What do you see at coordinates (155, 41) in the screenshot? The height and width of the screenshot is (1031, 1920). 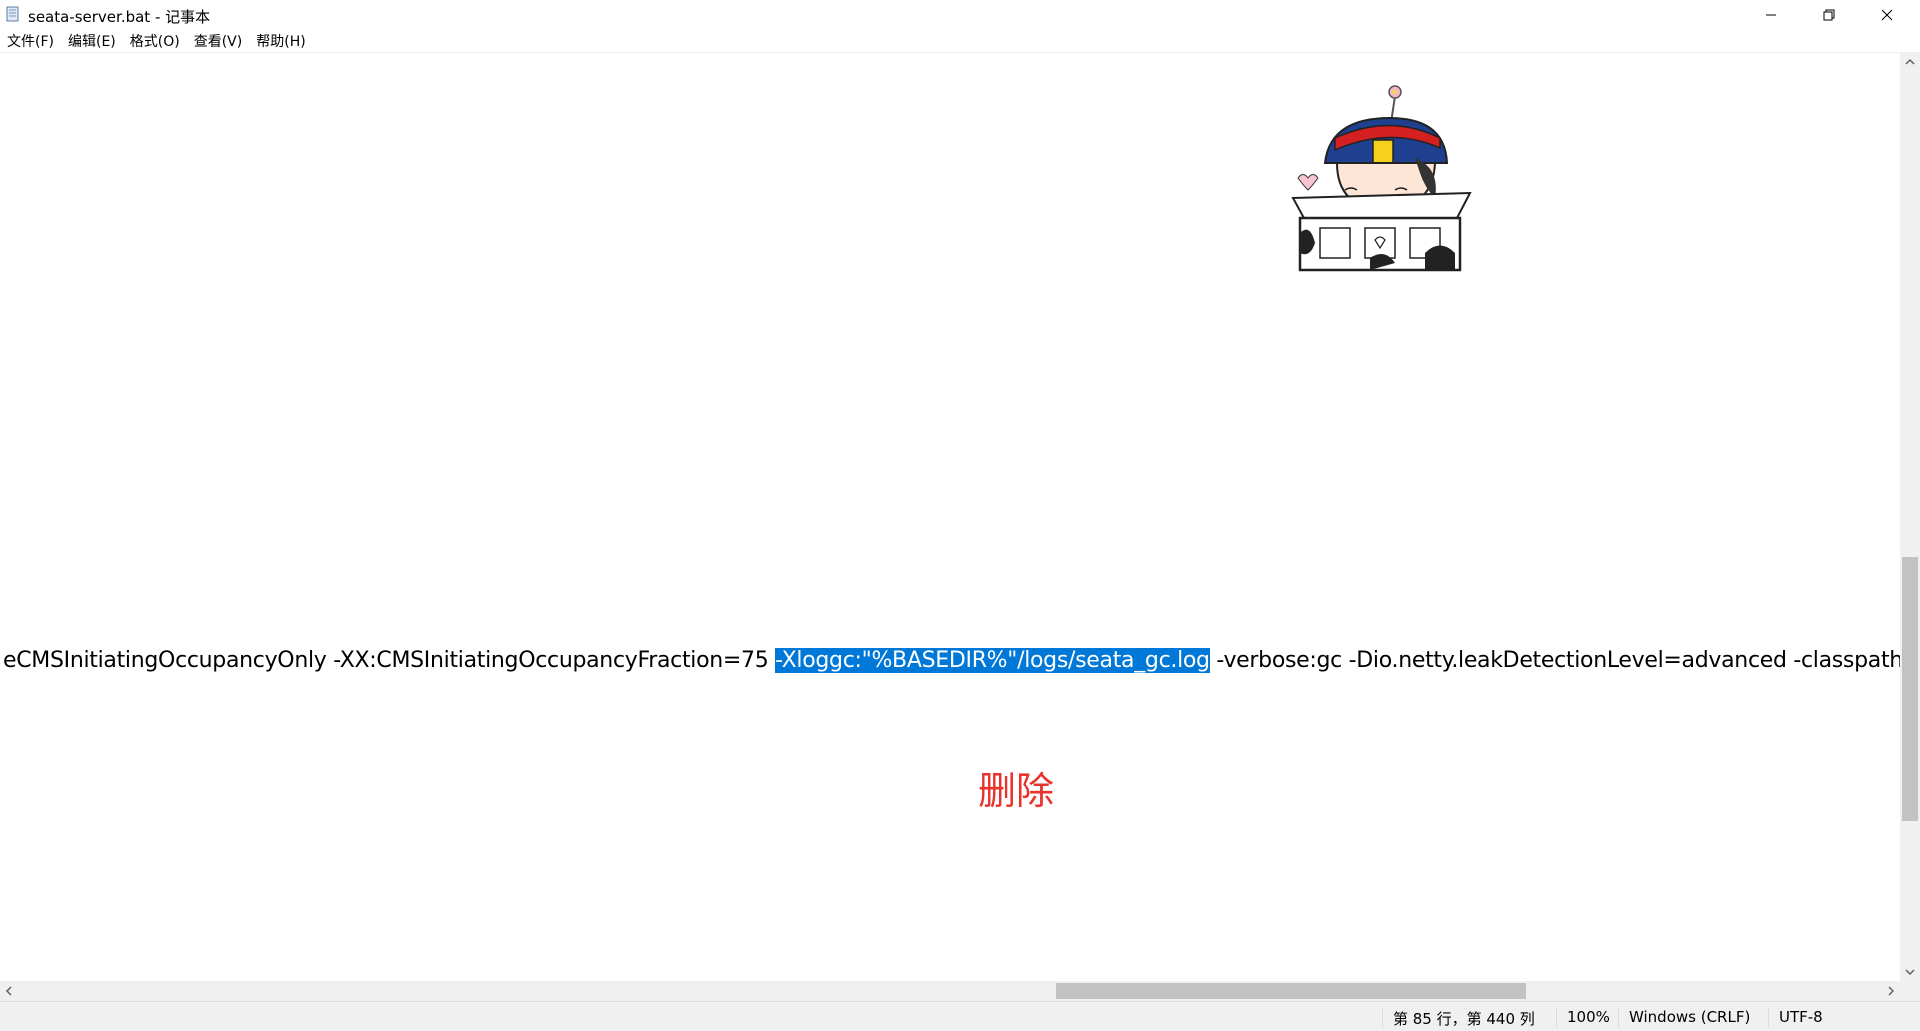 I see `menu-format: 格式(O)` at bounding box center [155, 41].